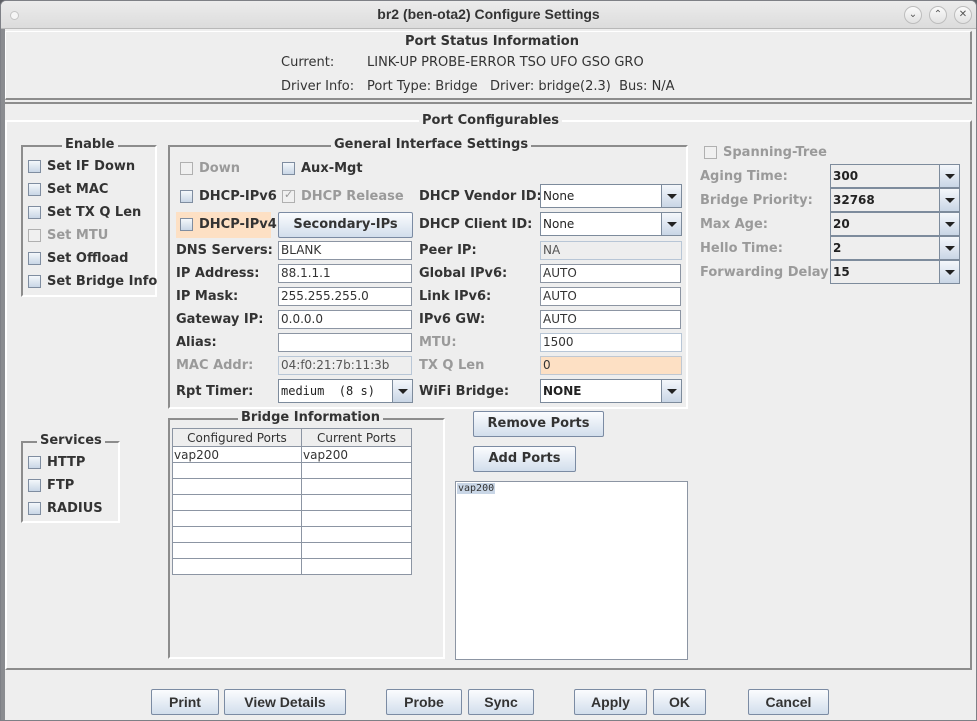 Image resolution: width=977 pixels, height=721 pixels. What do you see at coordinates (345, 250) in the screenshot?
I see `dns-servers-input: BLANK` at bounding box center [345, 250].